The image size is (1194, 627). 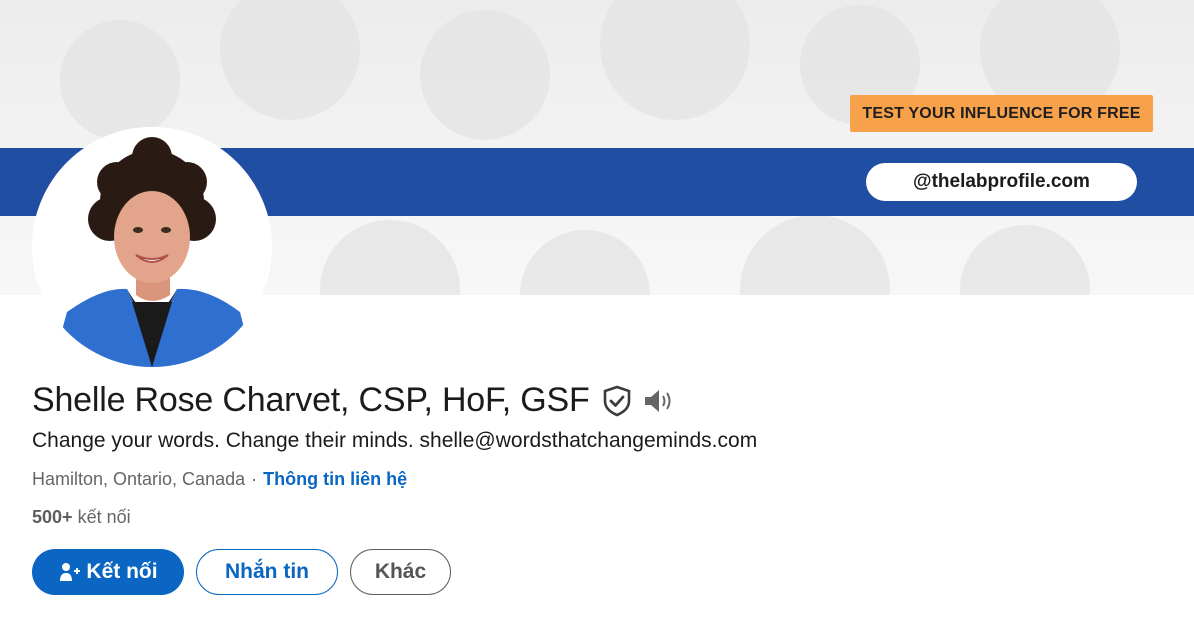 What do you see at coordinates (311, 400) in the screenshot?
I see `profile-name: Shelle Rose Charvet, CSP, HoF, GSF` at bounding box center [311, 400].